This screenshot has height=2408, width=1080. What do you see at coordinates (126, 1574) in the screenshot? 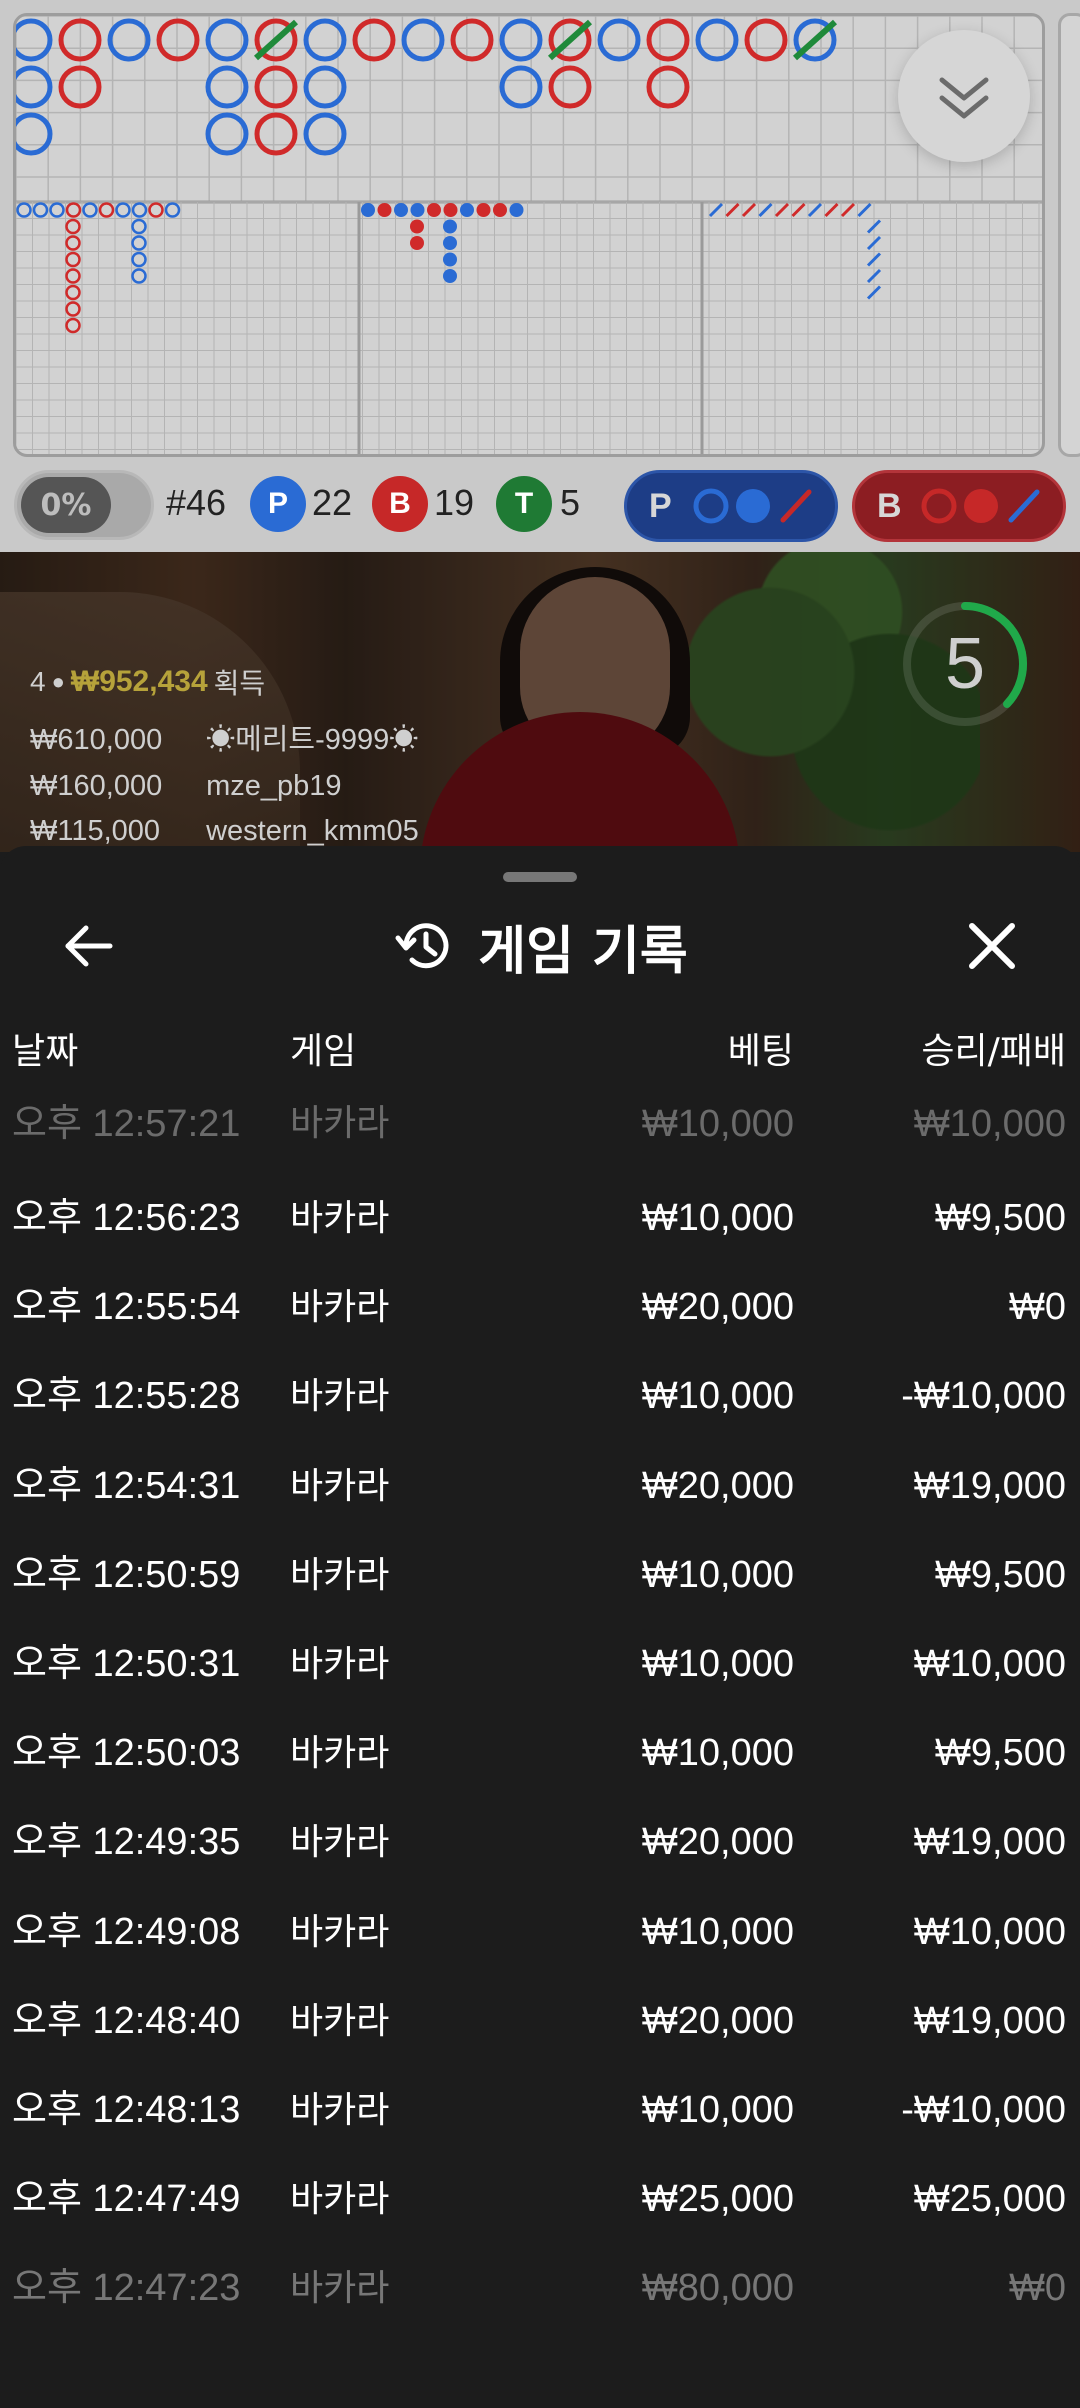
I see `row-time: 오후 12:50:59` at bounding box center [126, 1574].